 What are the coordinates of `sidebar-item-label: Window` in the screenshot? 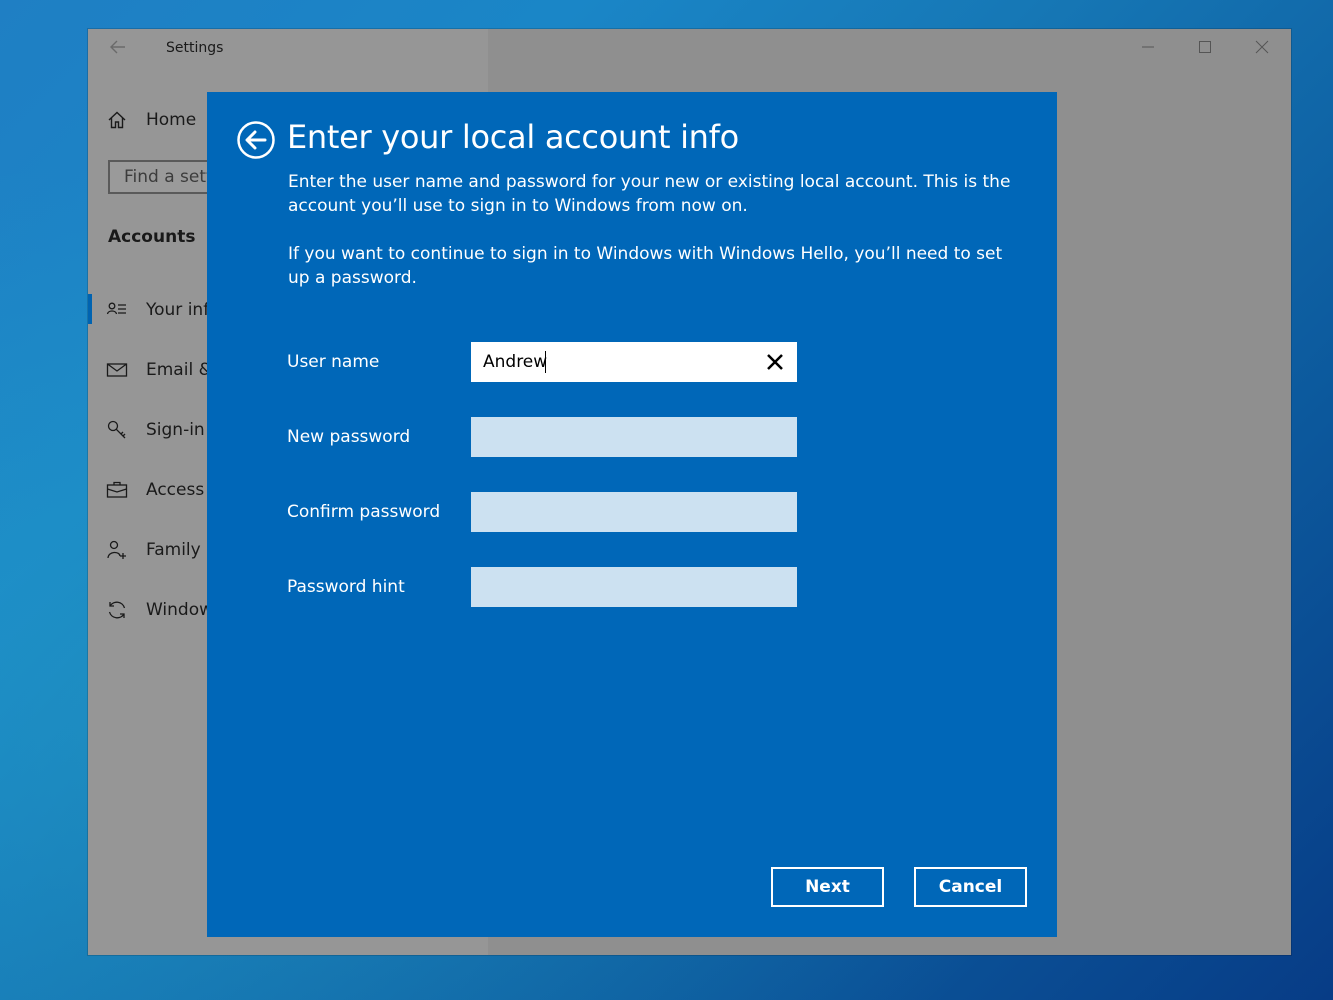 It's located at (180, 610).